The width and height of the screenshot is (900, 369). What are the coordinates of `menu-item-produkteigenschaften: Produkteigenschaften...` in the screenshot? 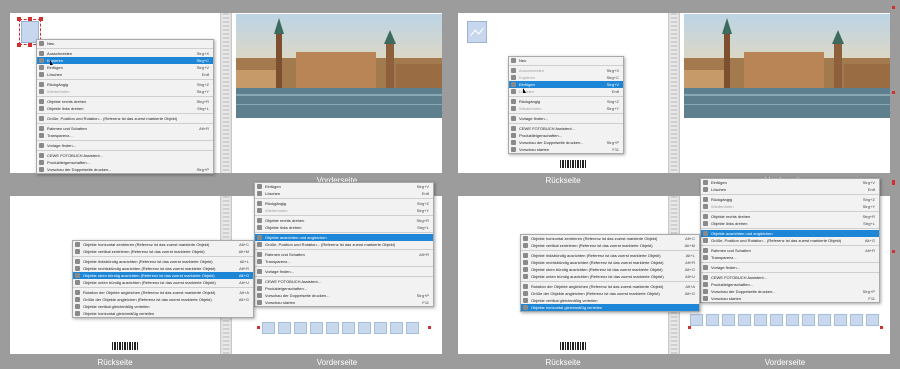 It's located at (790, 284).